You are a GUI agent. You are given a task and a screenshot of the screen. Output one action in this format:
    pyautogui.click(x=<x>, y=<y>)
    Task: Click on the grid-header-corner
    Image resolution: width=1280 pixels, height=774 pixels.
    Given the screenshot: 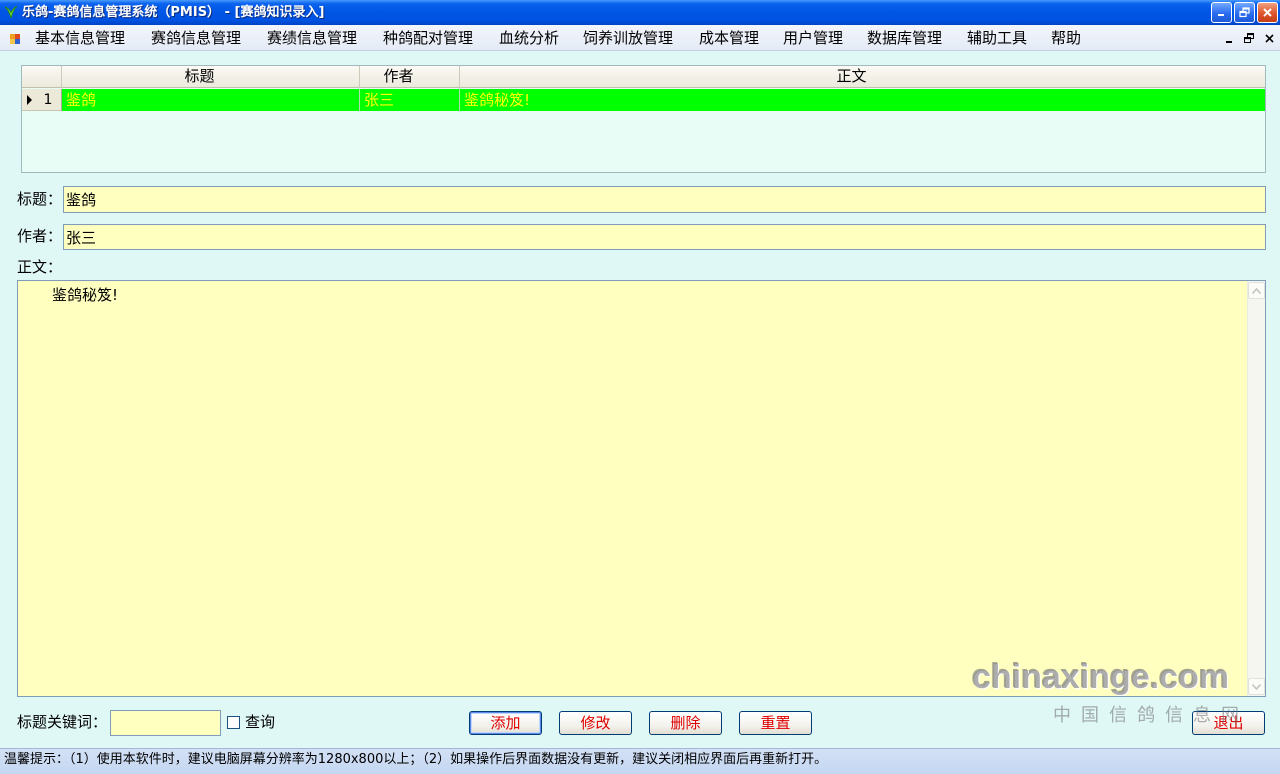 What is the action you would take?
    pyautogui.click(x=42, y=77)
    